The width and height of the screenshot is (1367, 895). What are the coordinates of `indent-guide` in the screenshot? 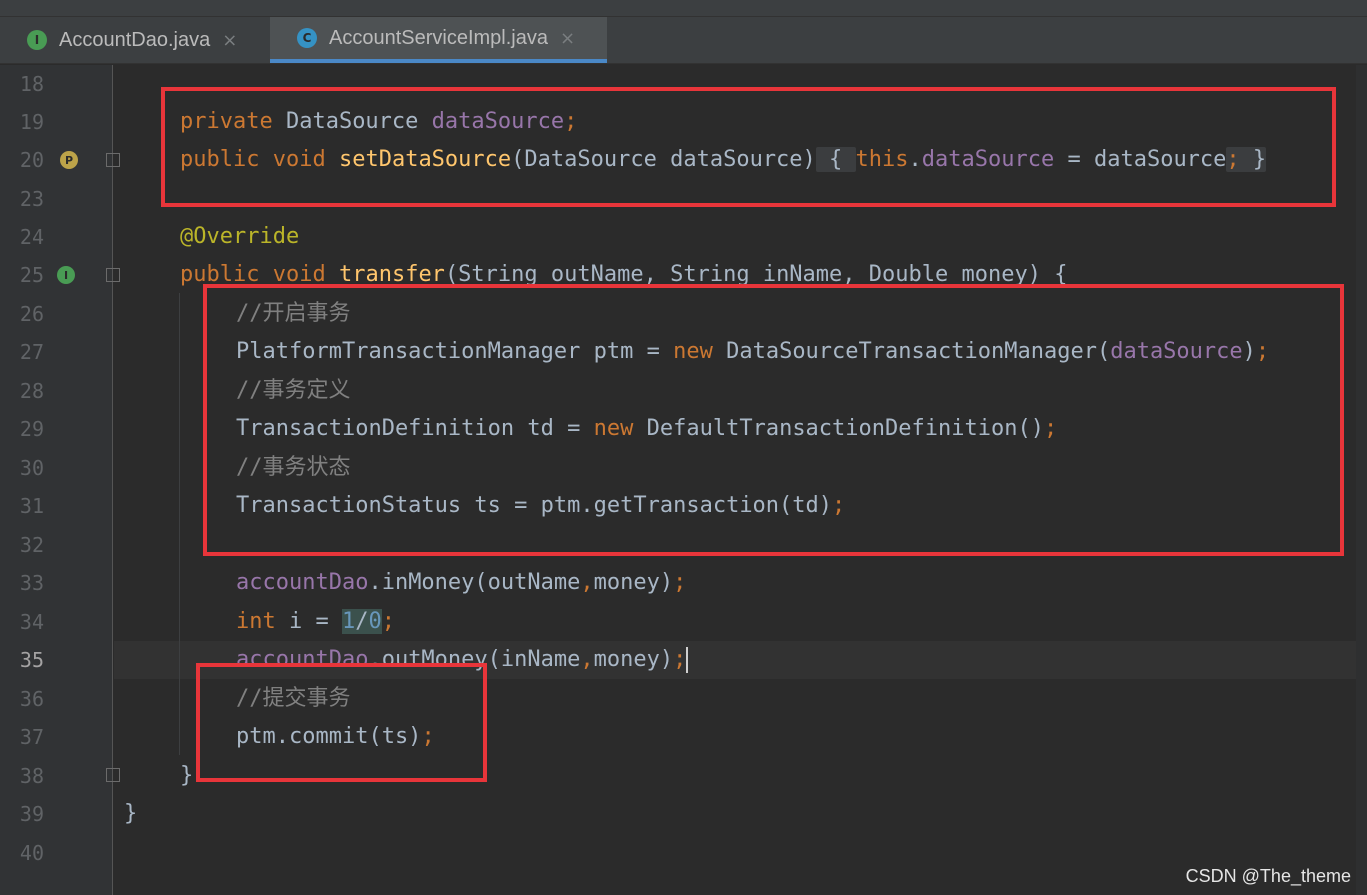 It's located at (179, 524).